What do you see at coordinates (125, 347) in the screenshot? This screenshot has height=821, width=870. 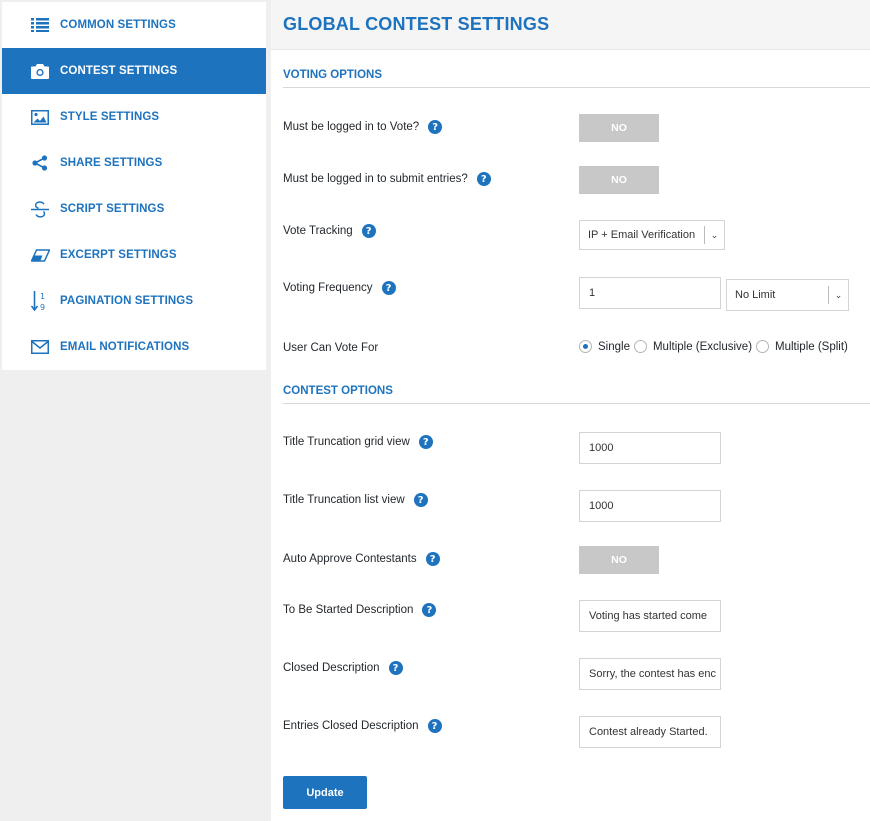 I see `sidebar-item-label: EMAIL NOTIFICATIONS` at bounding box center [125, 347].